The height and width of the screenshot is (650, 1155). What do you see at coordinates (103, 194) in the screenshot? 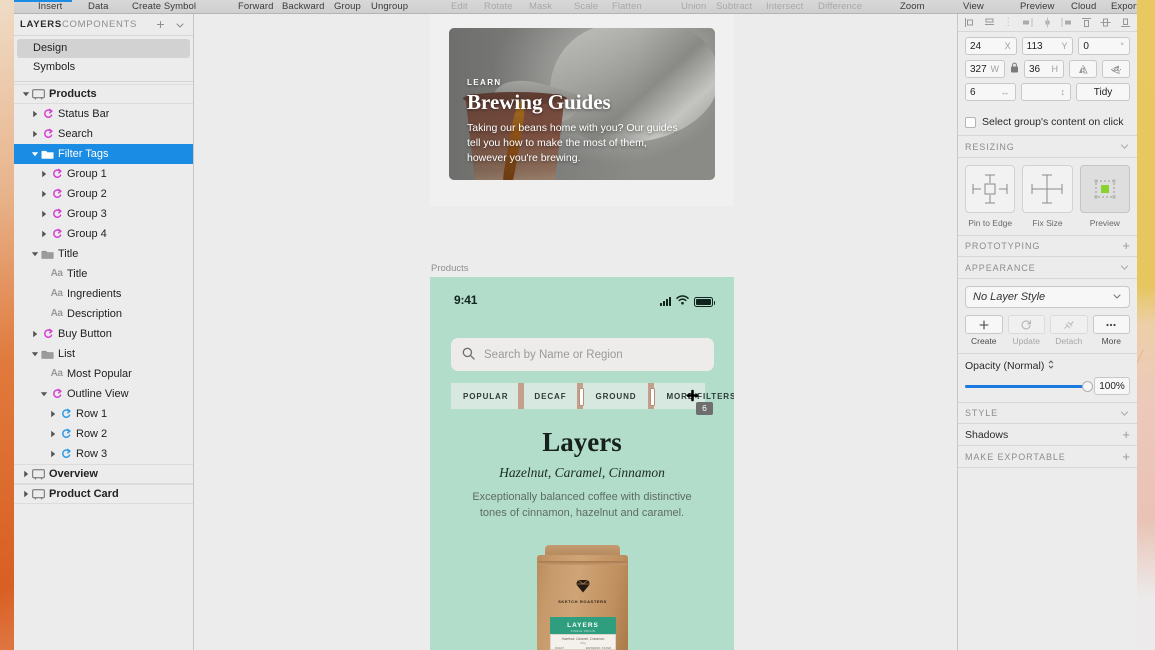
I see `layer-row-group-2: Group 2` at bounding box center [103, 194].